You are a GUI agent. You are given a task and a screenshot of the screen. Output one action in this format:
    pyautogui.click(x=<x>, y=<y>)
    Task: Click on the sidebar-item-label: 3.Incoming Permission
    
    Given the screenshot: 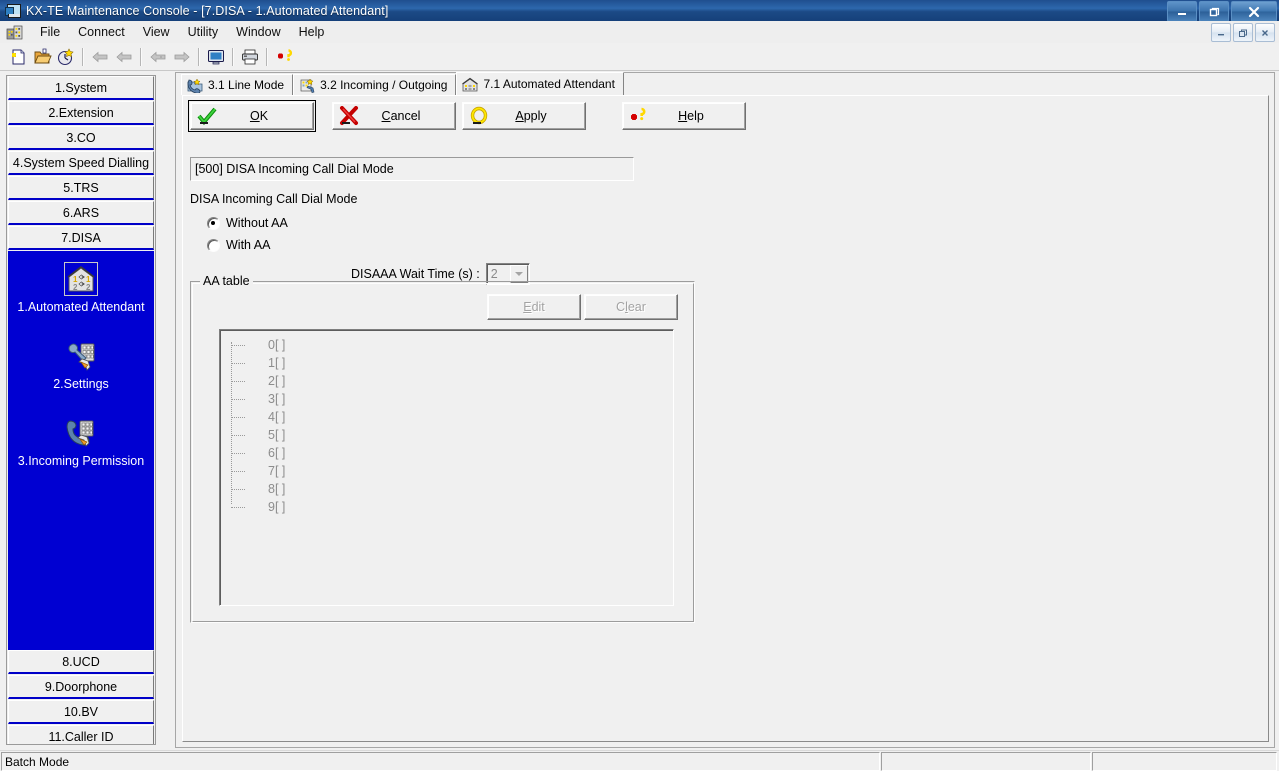 What is the action you would take?
    pyautogui.click(x=81, y=461)
    